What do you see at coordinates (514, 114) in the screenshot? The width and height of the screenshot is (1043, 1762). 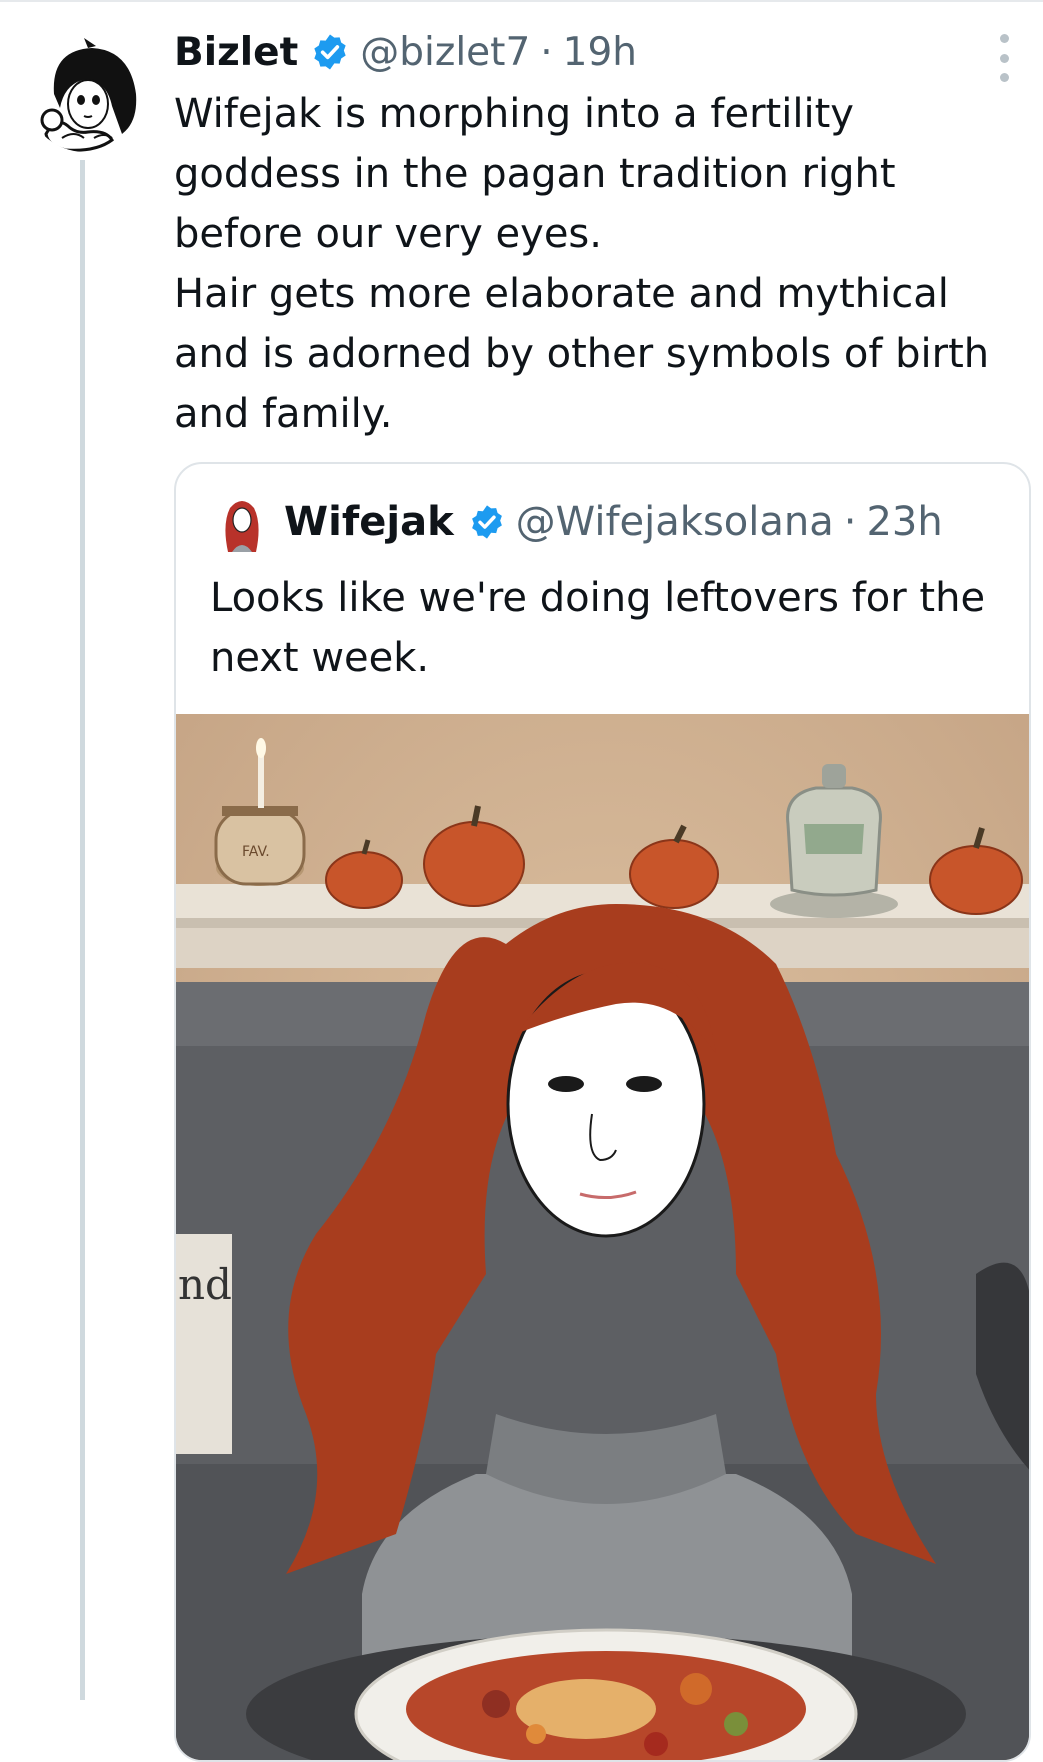 I see `tweet-text-line: Wifejak is morphing into a fertility` at bounding box center [514, 114].